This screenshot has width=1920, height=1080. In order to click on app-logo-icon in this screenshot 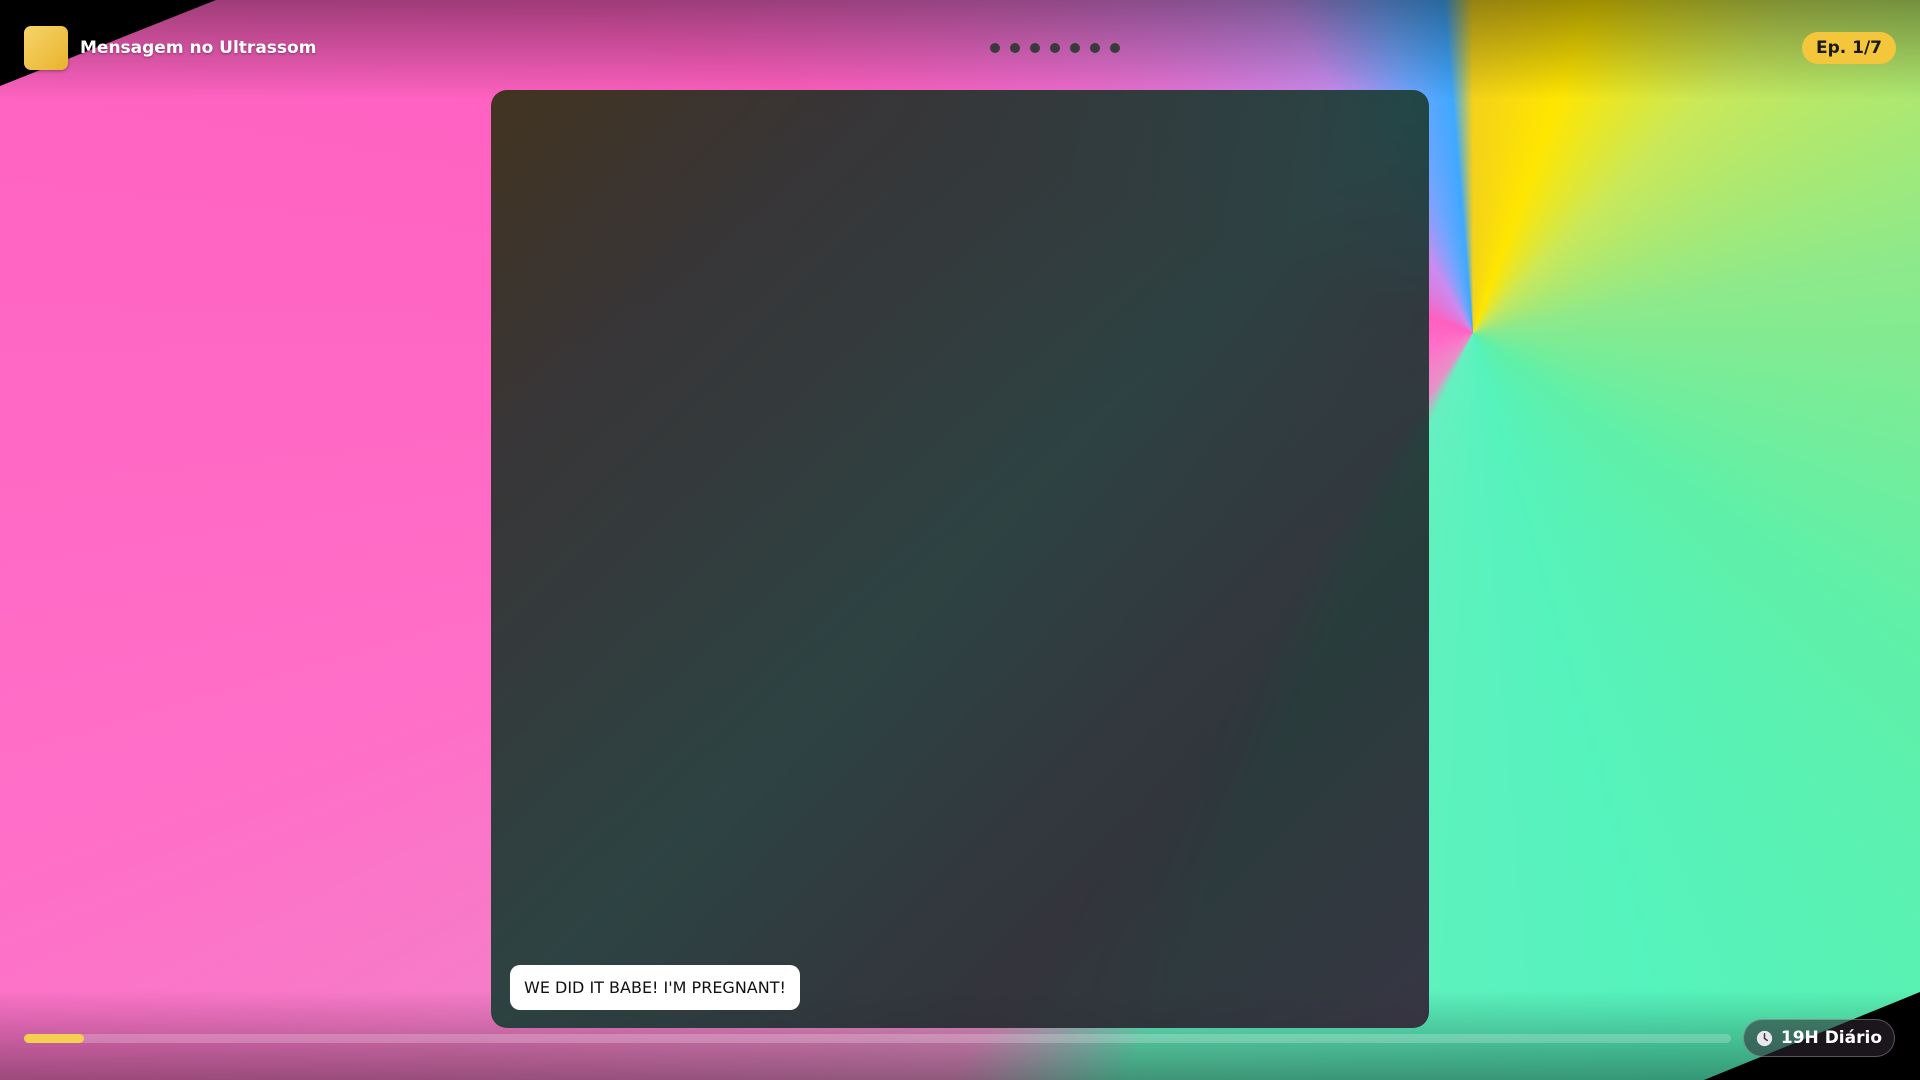, I will do `click(46, 48)`.